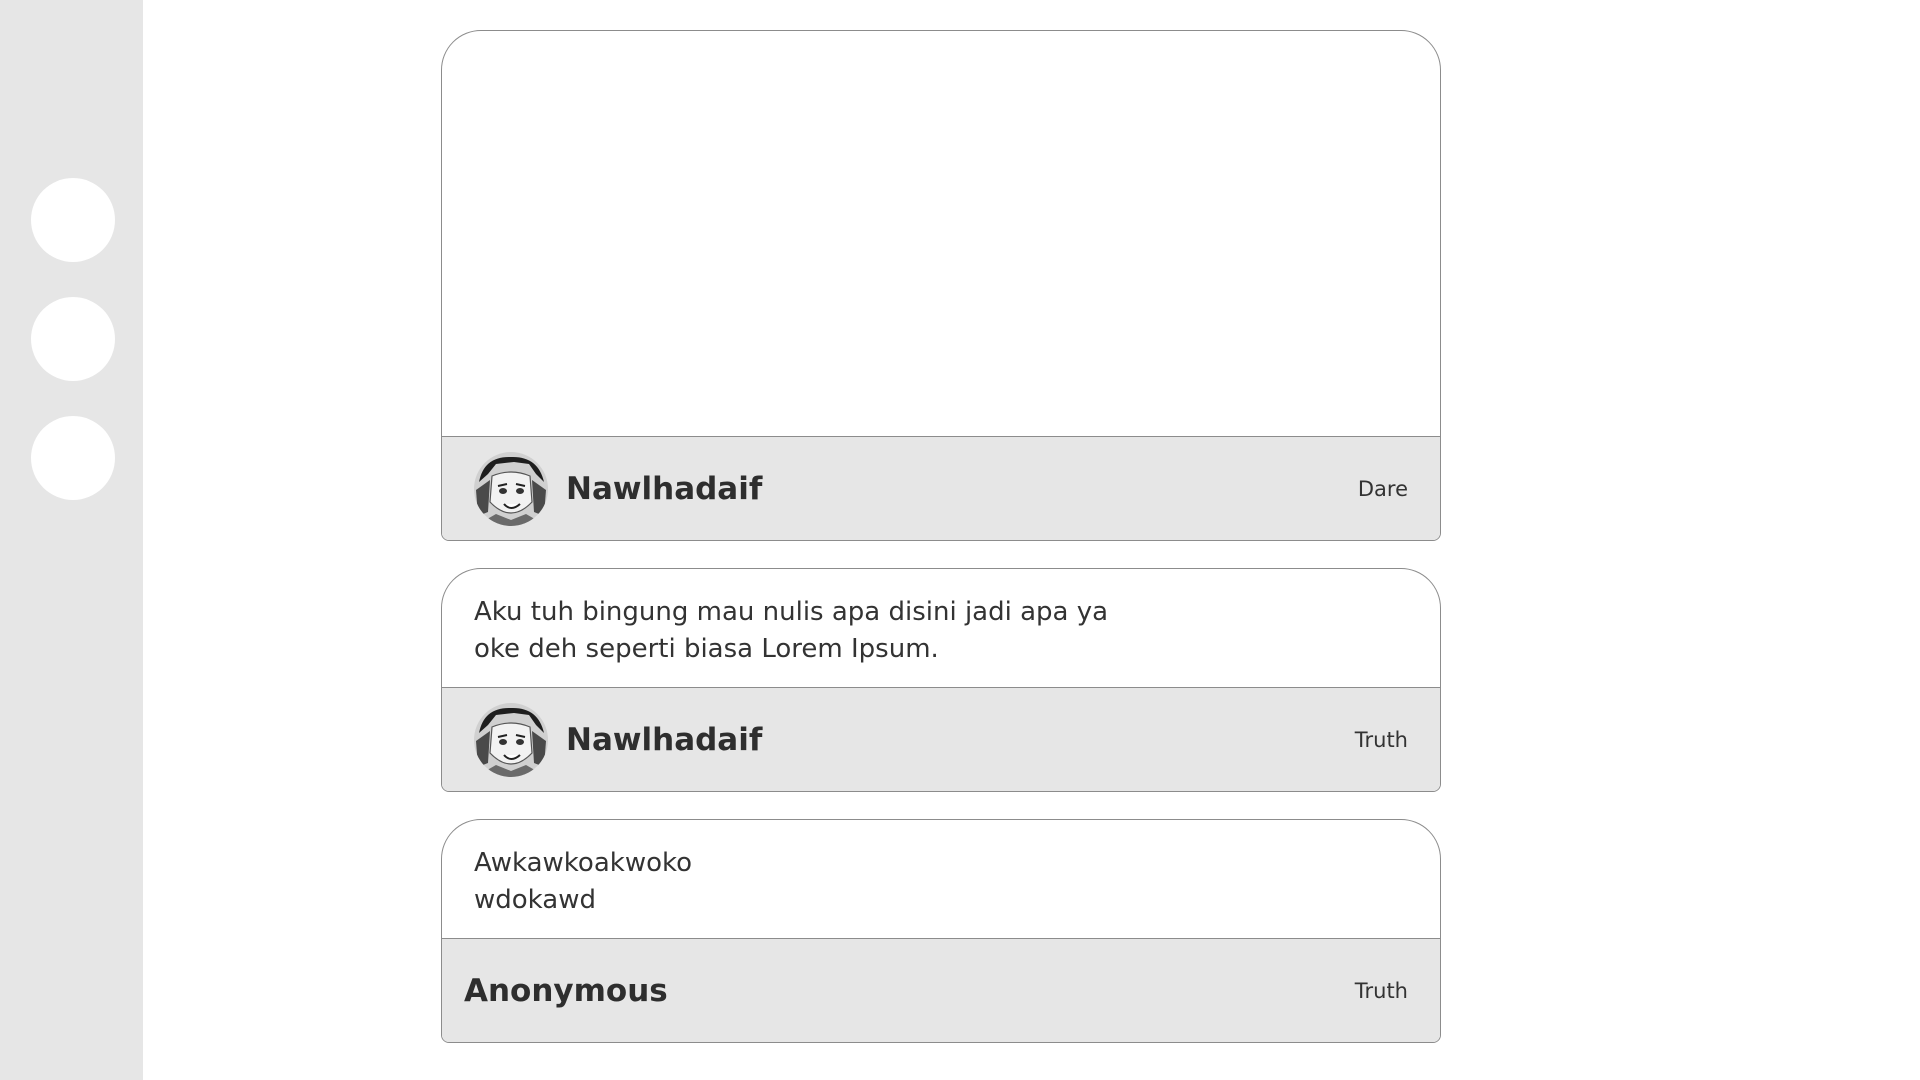 The width and height of the screenshot is (1920, 1080). What do you see at coordinates (535, 900) in the screenshot?
I see `post-content-line: wdokawd` at bounding box center [535, 900].